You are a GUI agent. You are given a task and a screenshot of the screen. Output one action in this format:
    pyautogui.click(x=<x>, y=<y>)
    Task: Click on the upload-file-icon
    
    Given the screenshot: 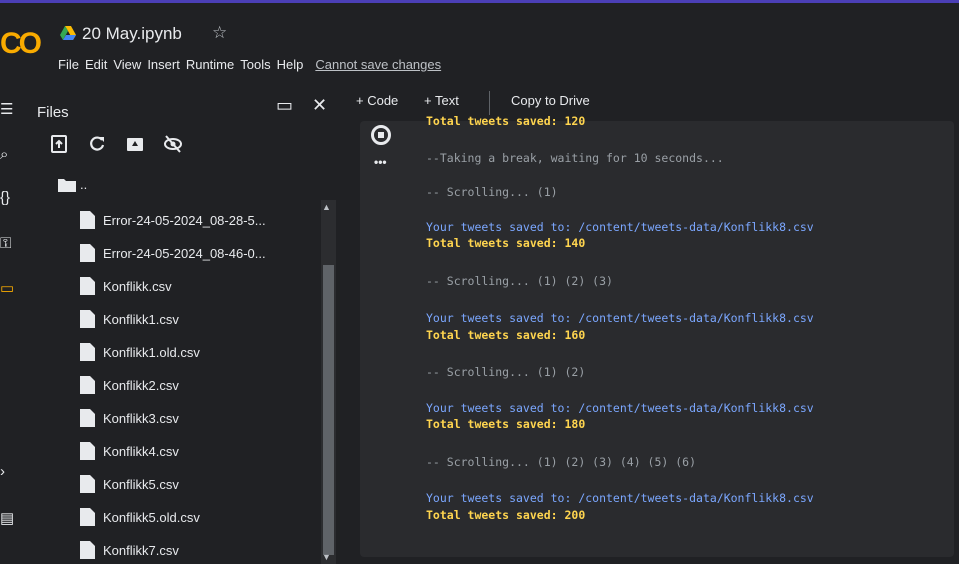 What is the action you would take?
    pyautogui.click(x=59, y=144)
    